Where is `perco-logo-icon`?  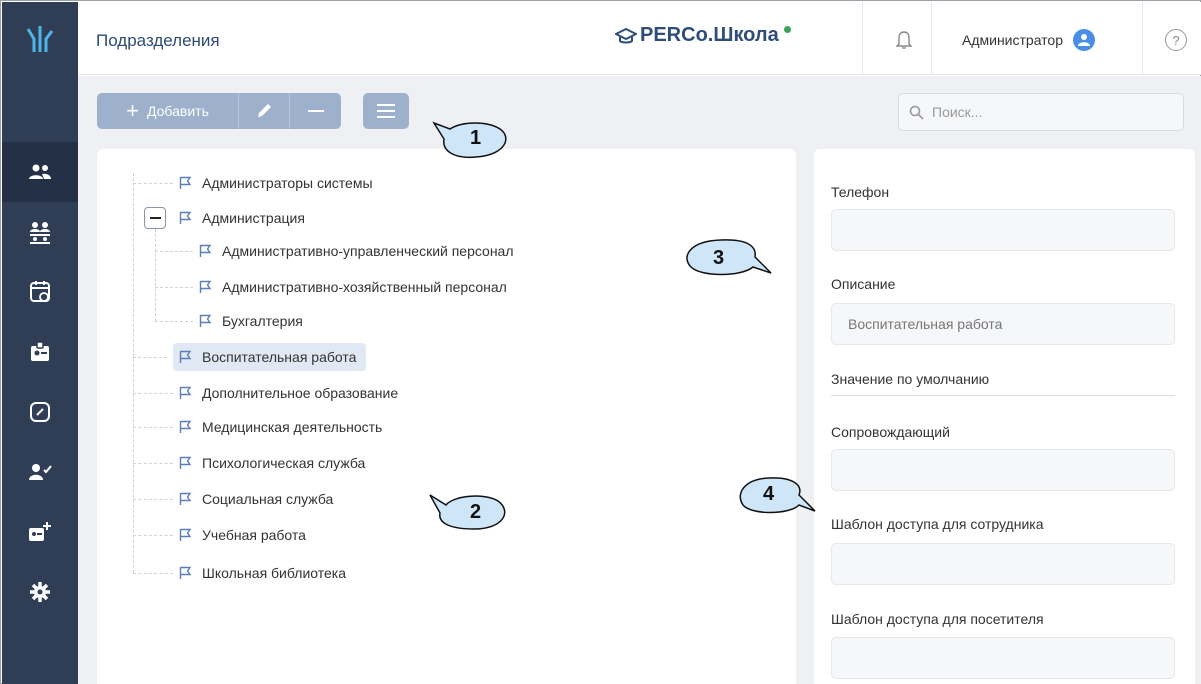
perco-logo-icon is located at coordinates (40, 39).